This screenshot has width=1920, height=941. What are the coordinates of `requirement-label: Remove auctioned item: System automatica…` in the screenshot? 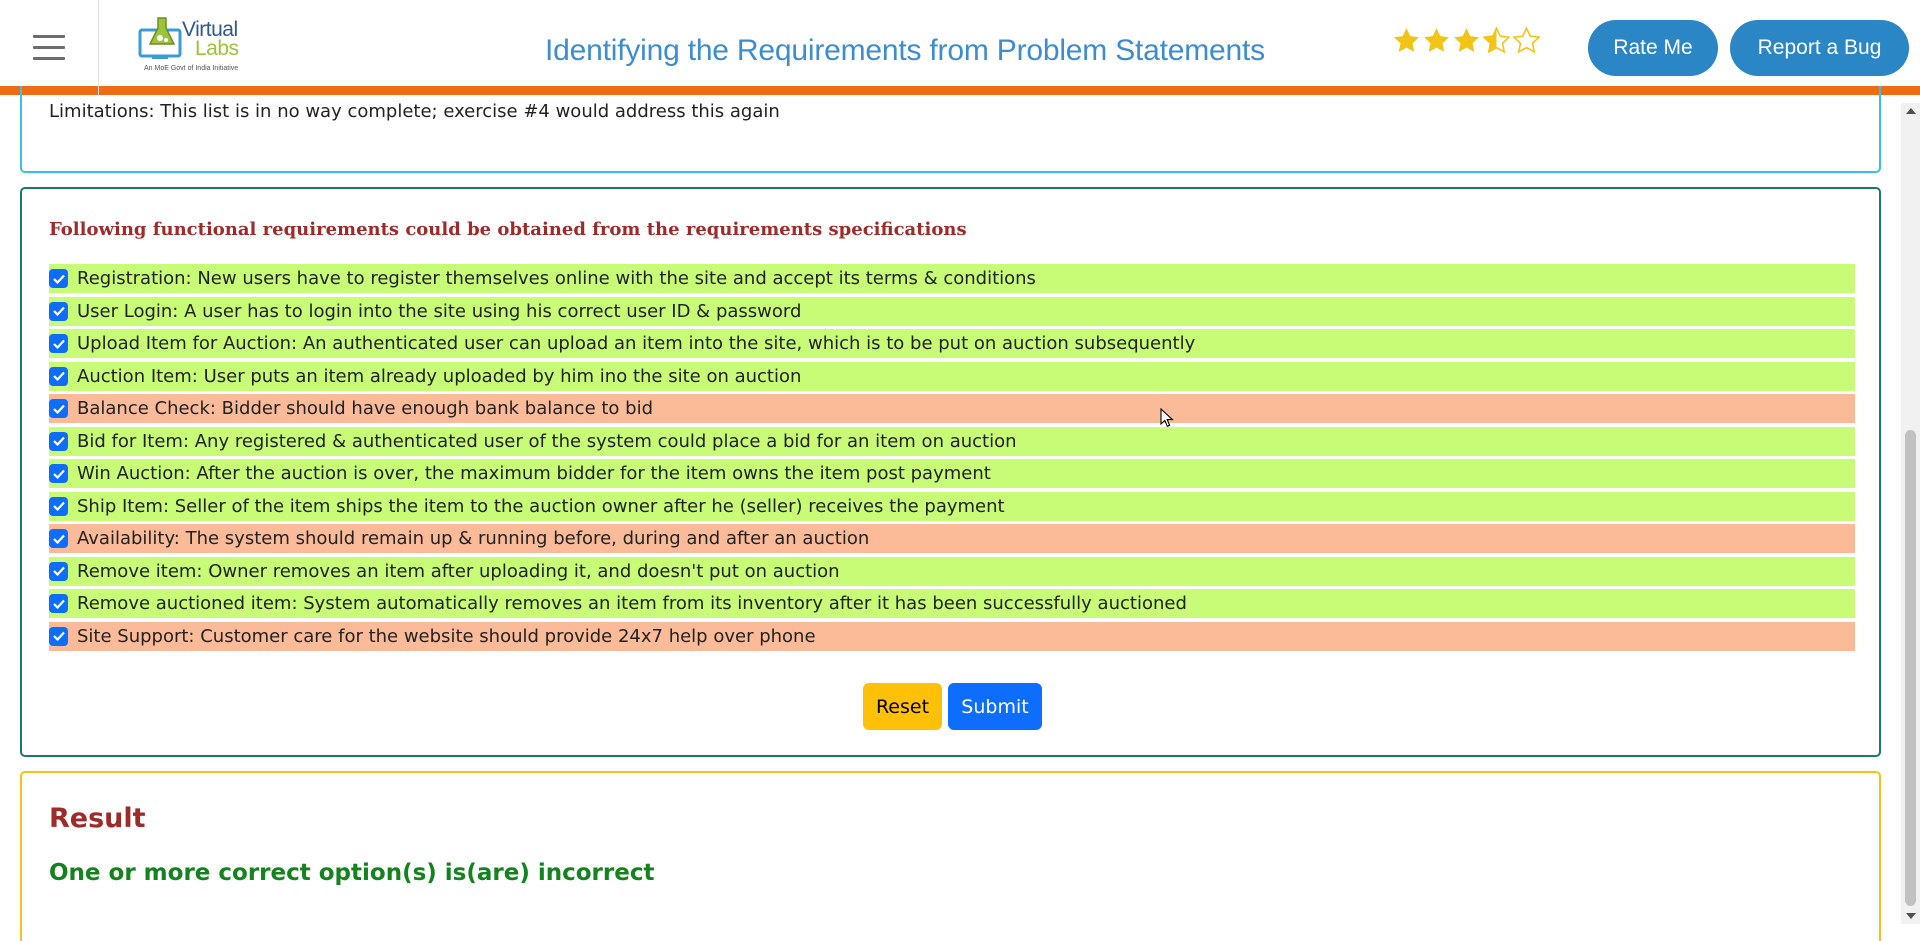 It's located at (632, 603).